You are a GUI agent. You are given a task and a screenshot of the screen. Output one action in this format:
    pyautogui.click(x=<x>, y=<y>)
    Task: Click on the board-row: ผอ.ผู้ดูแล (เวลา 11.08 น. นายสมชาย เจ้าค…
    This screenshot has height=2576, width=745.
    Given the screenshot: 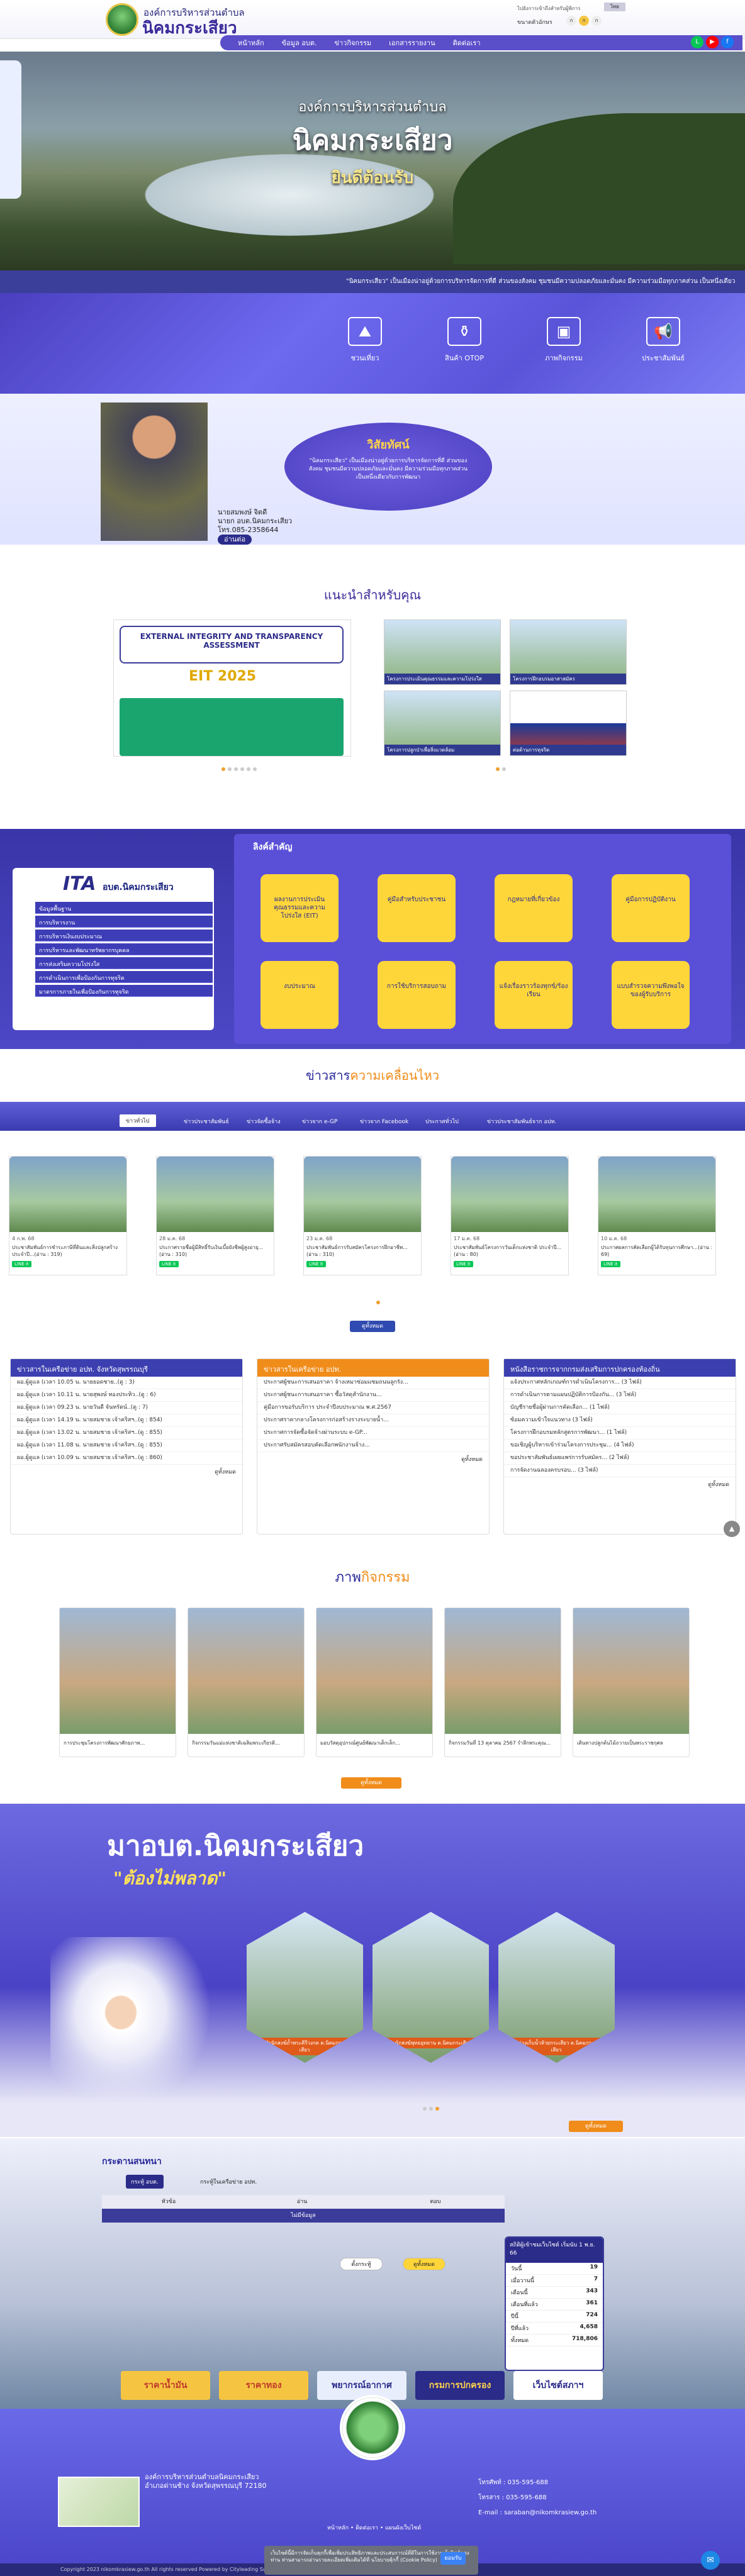 What is the action you would take?
    pyautogui.click(x=127, y=1446)
    